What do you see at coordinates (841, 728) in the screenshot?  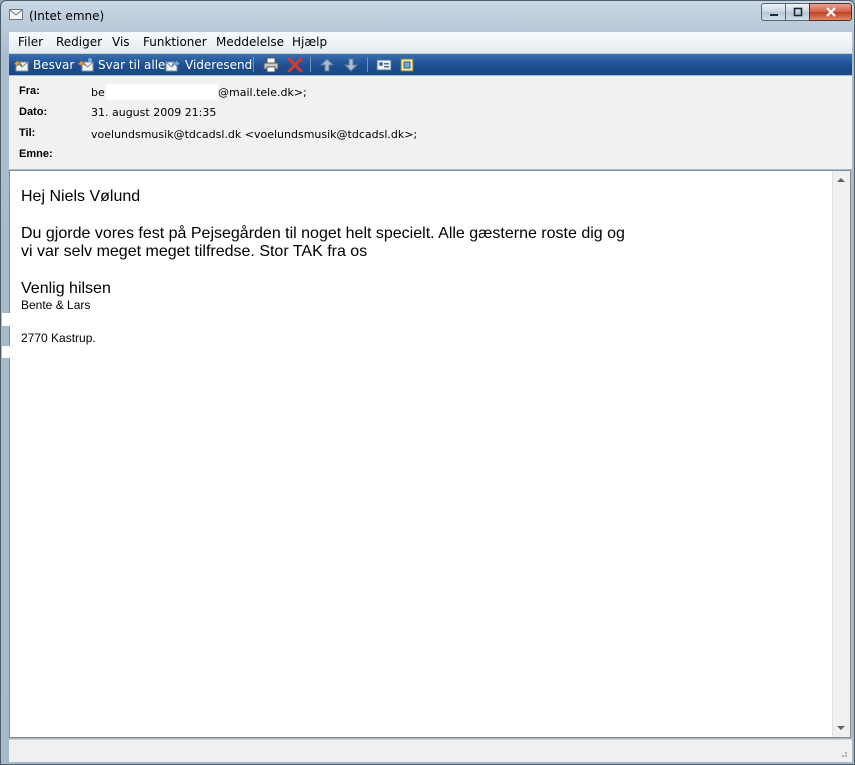 I see `scroll-down-icon` at bounding box center [841, 728].